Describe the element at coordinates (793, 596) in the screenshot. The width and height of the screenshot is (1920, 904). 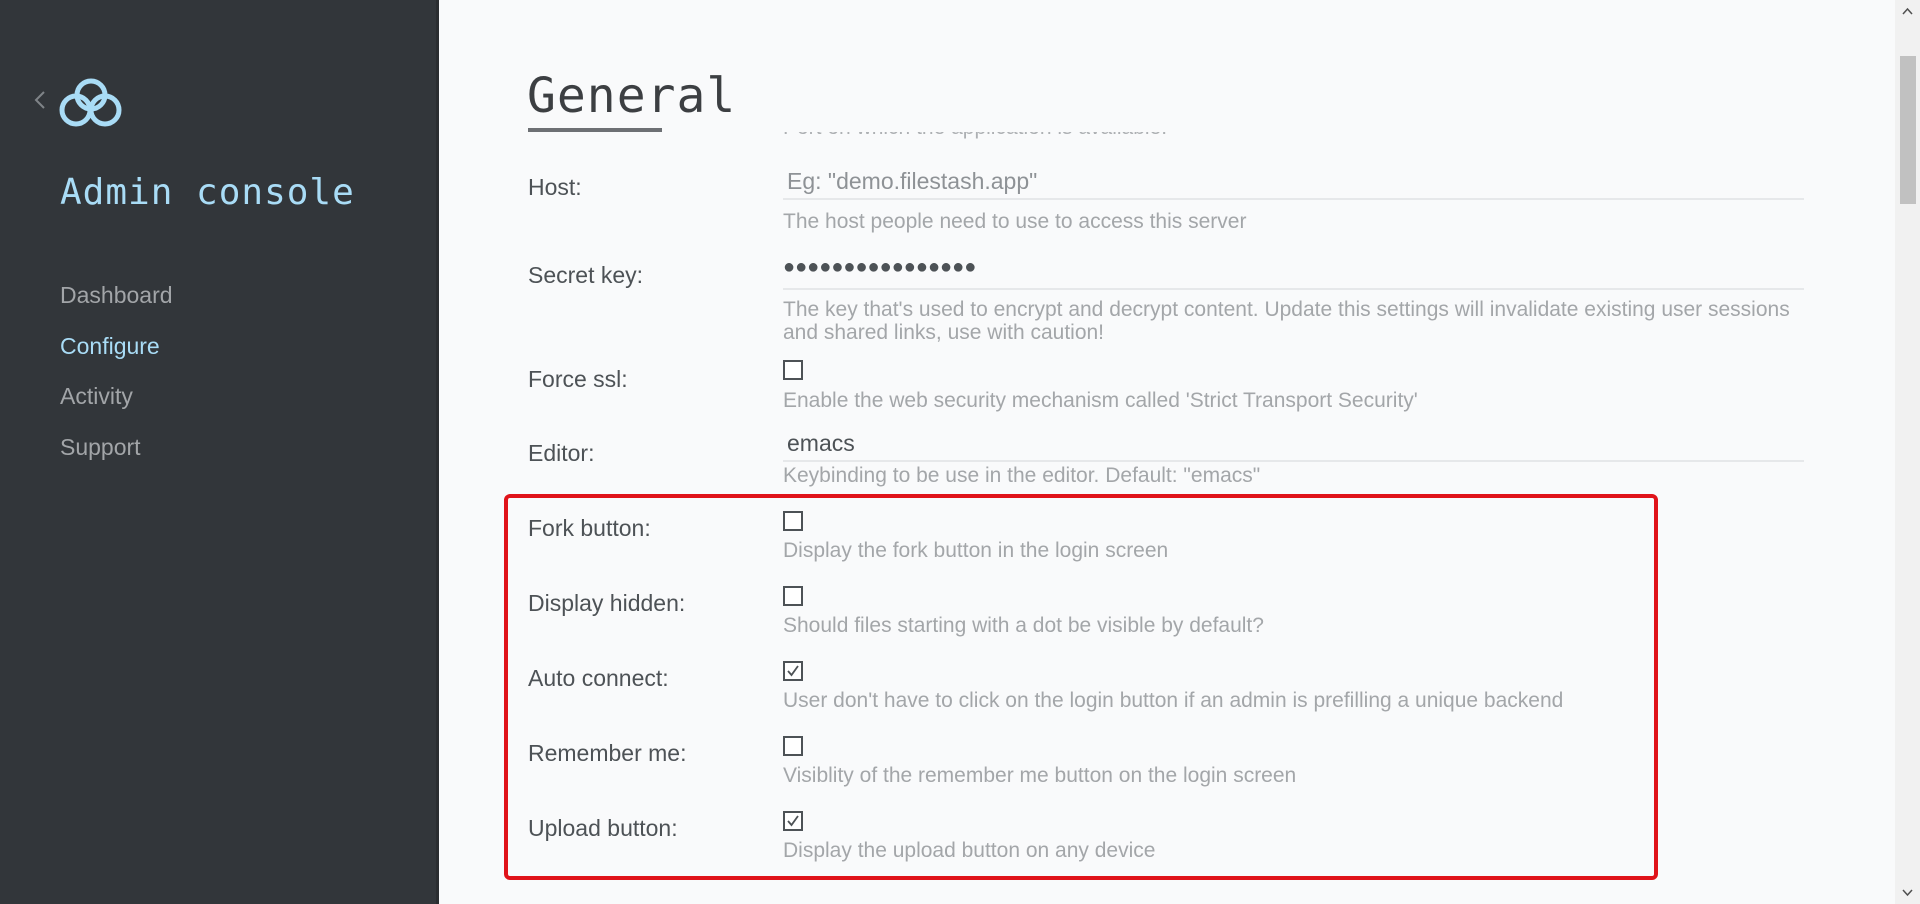
I see `display-hidden-checkbox` at that location.